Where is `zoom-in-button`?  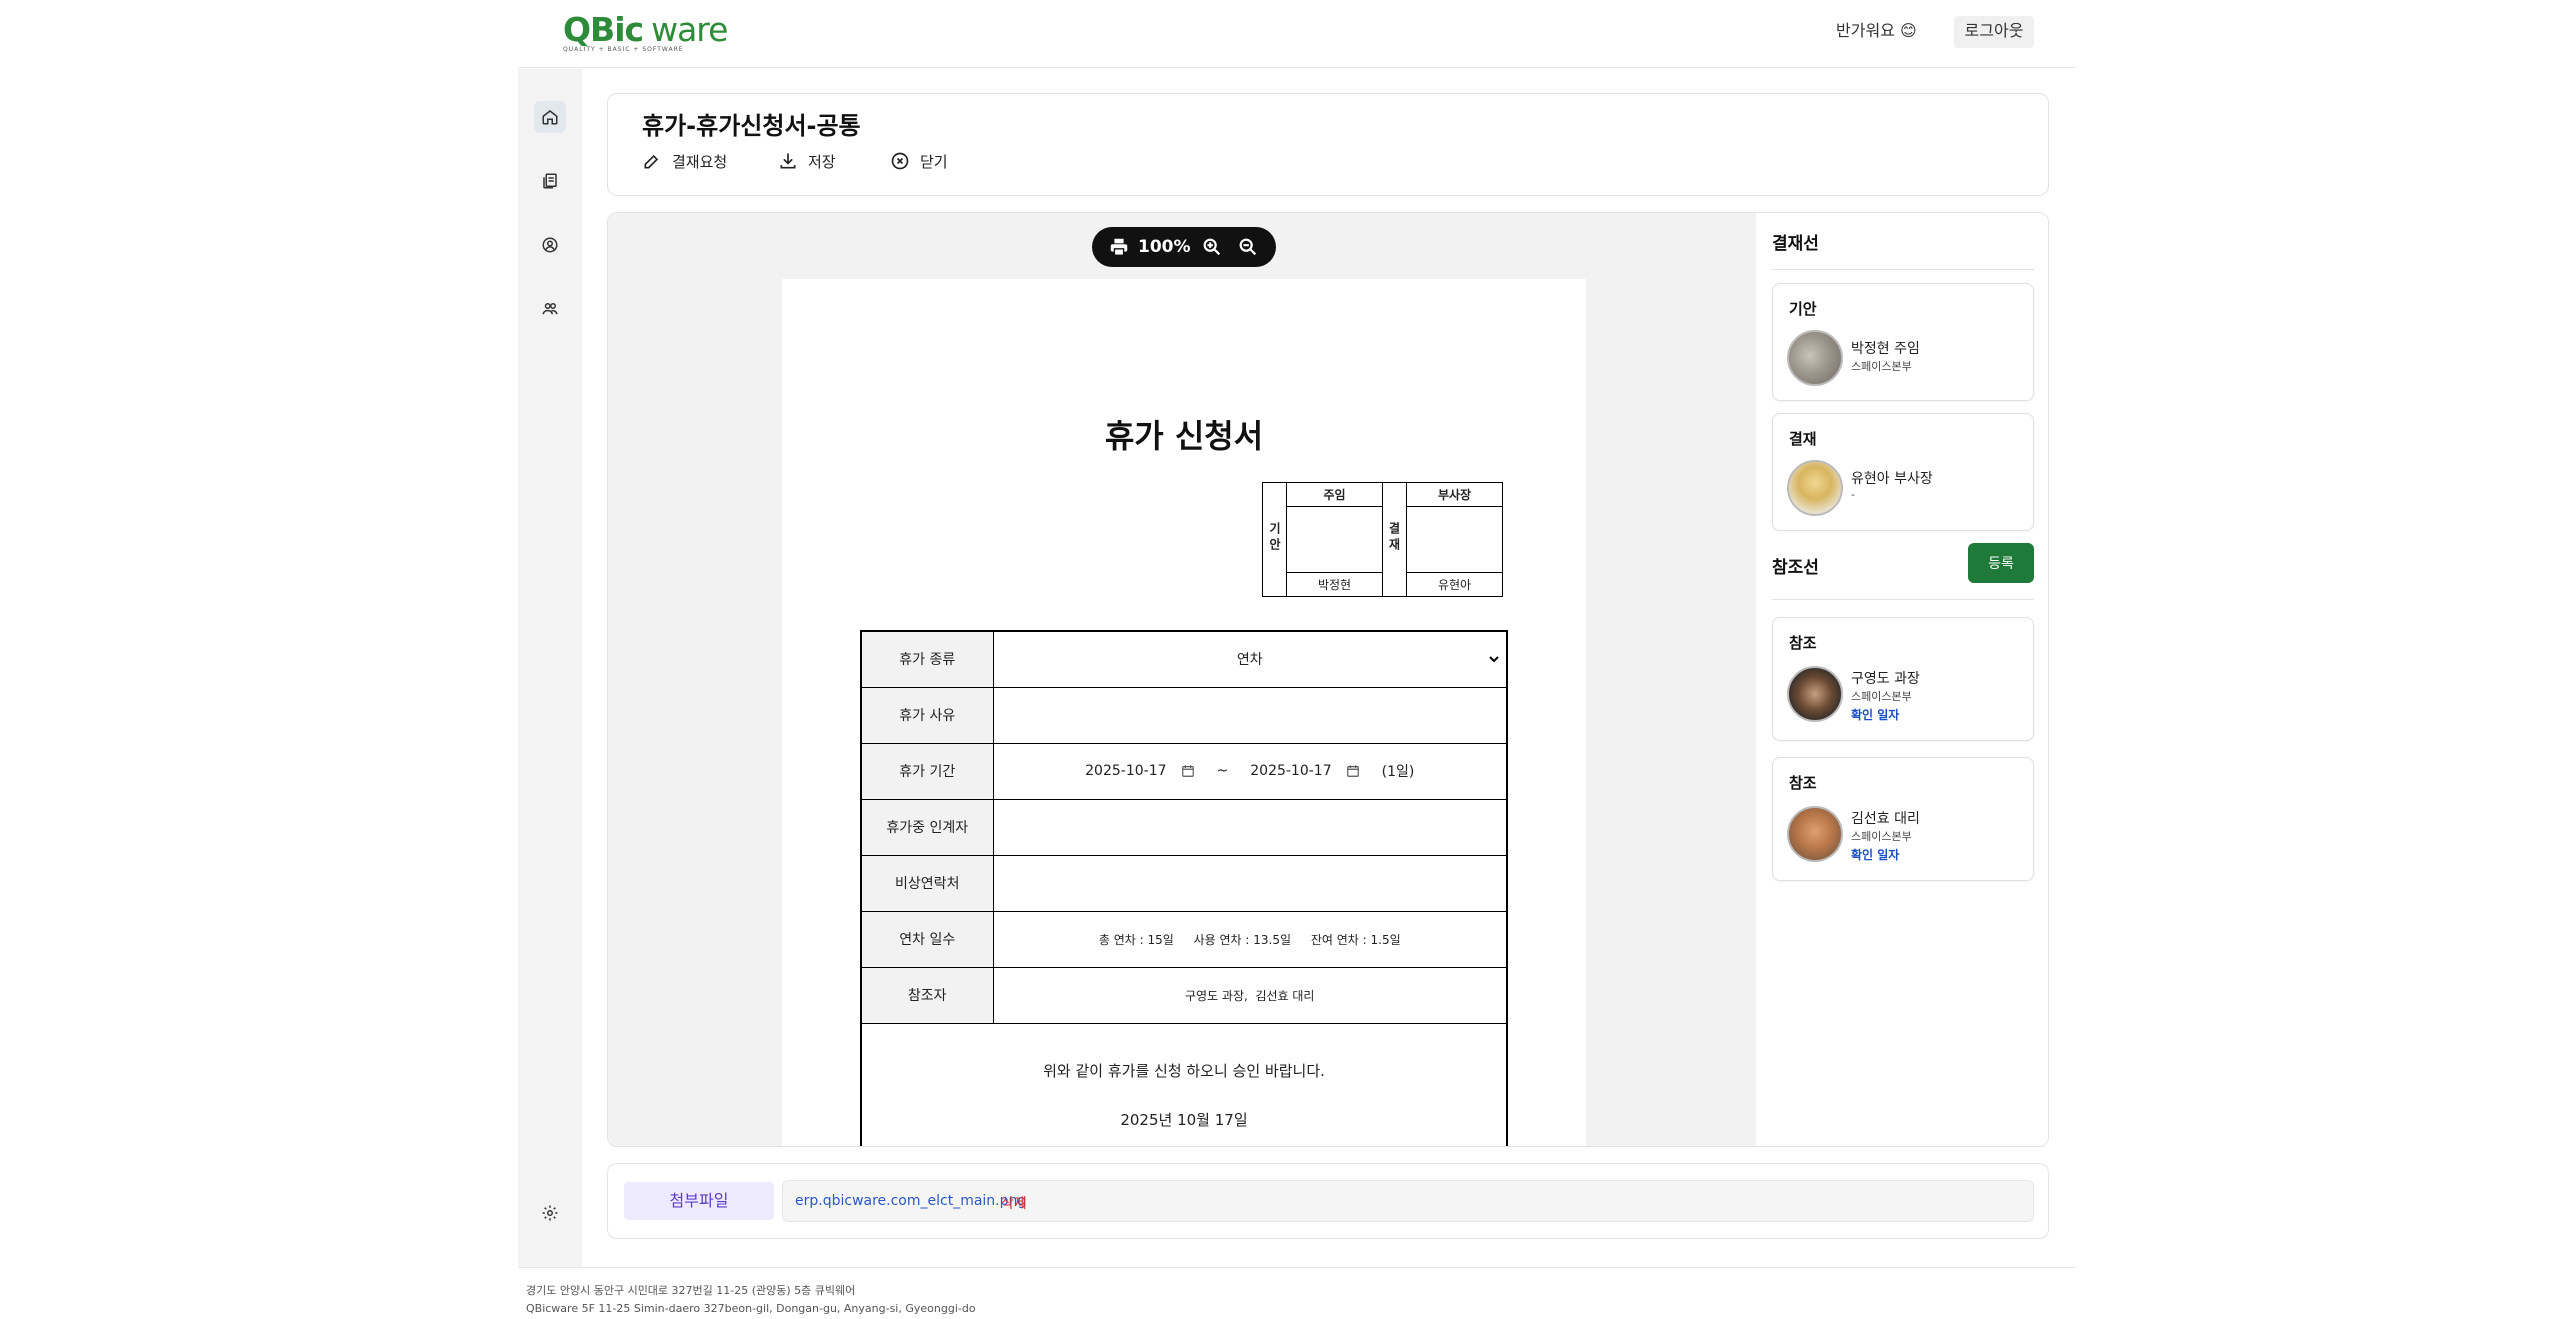 zoom-in-button is located at coordinates (1212, 247).